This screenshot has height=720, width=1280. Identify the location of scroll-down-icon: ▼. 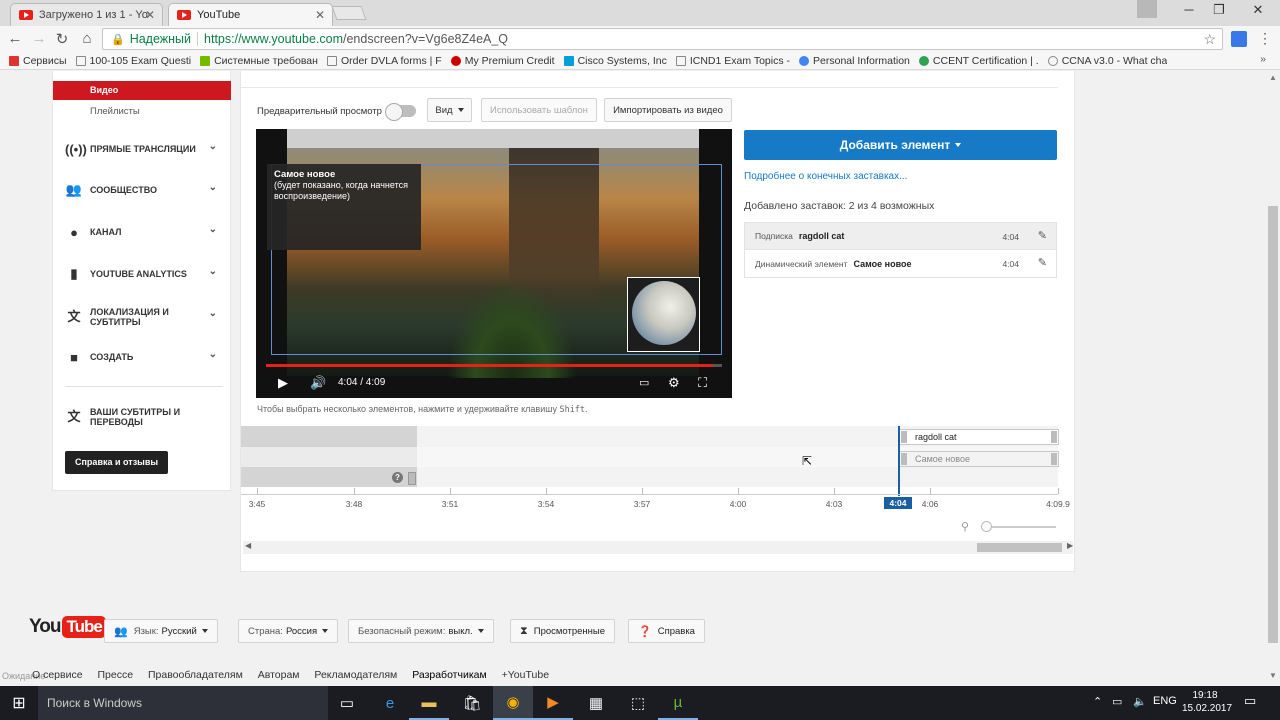
(1273, 675).